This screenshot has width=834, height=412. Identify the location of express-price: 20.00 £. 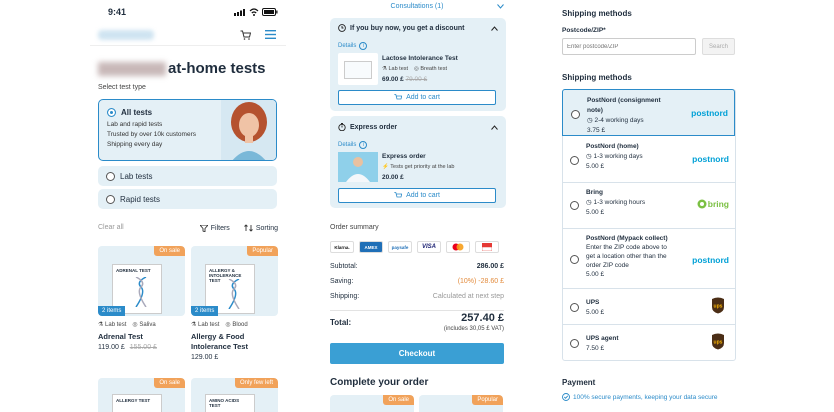
(393, 177).